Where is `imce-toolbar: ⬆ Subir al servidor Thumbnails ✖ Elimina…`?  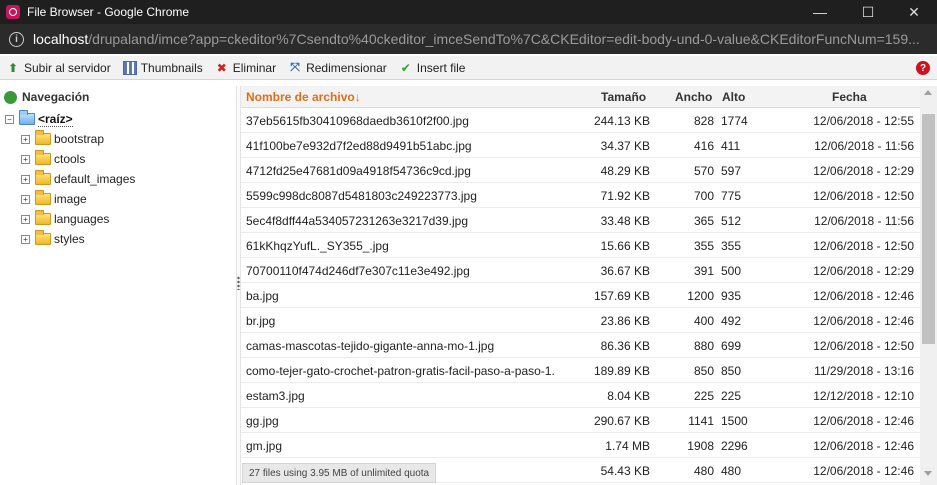 imce-toolbar: ⬆ Subir al servidor Thumbnails ✖ Elimina… is located at coordinates (468, 68).